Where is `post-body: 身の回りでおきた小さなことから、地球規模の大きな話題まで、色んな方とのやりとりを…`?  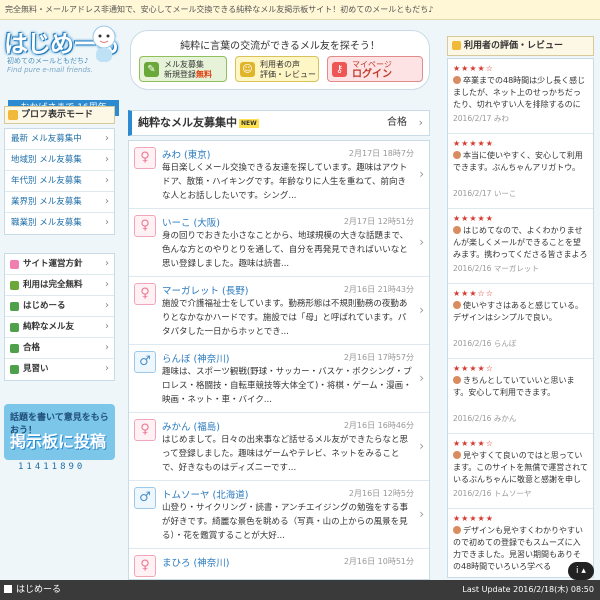 post-body: 身の回りでおきた小さなことから、地球規模の大きな話題まで、色んな方とのやりとりを… is located at coordinates (285, 250).